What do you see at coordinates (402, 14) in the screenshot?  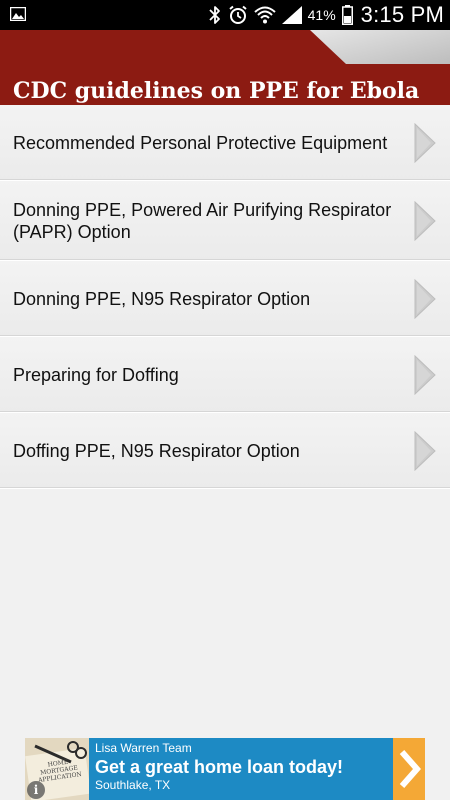 I see `status-clock: 3:15 PM` at bounding box center [402, 14].